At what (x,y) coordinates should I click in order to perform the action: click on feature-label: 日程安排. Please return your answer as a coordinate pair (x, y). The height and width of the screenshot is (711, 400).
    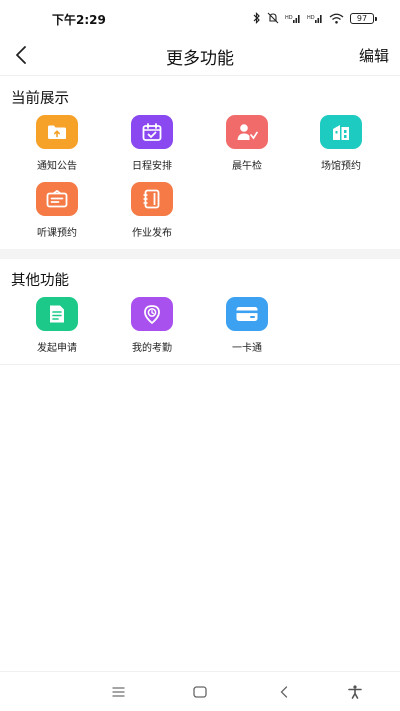
    Looking at the image, I should click on (152, 166).